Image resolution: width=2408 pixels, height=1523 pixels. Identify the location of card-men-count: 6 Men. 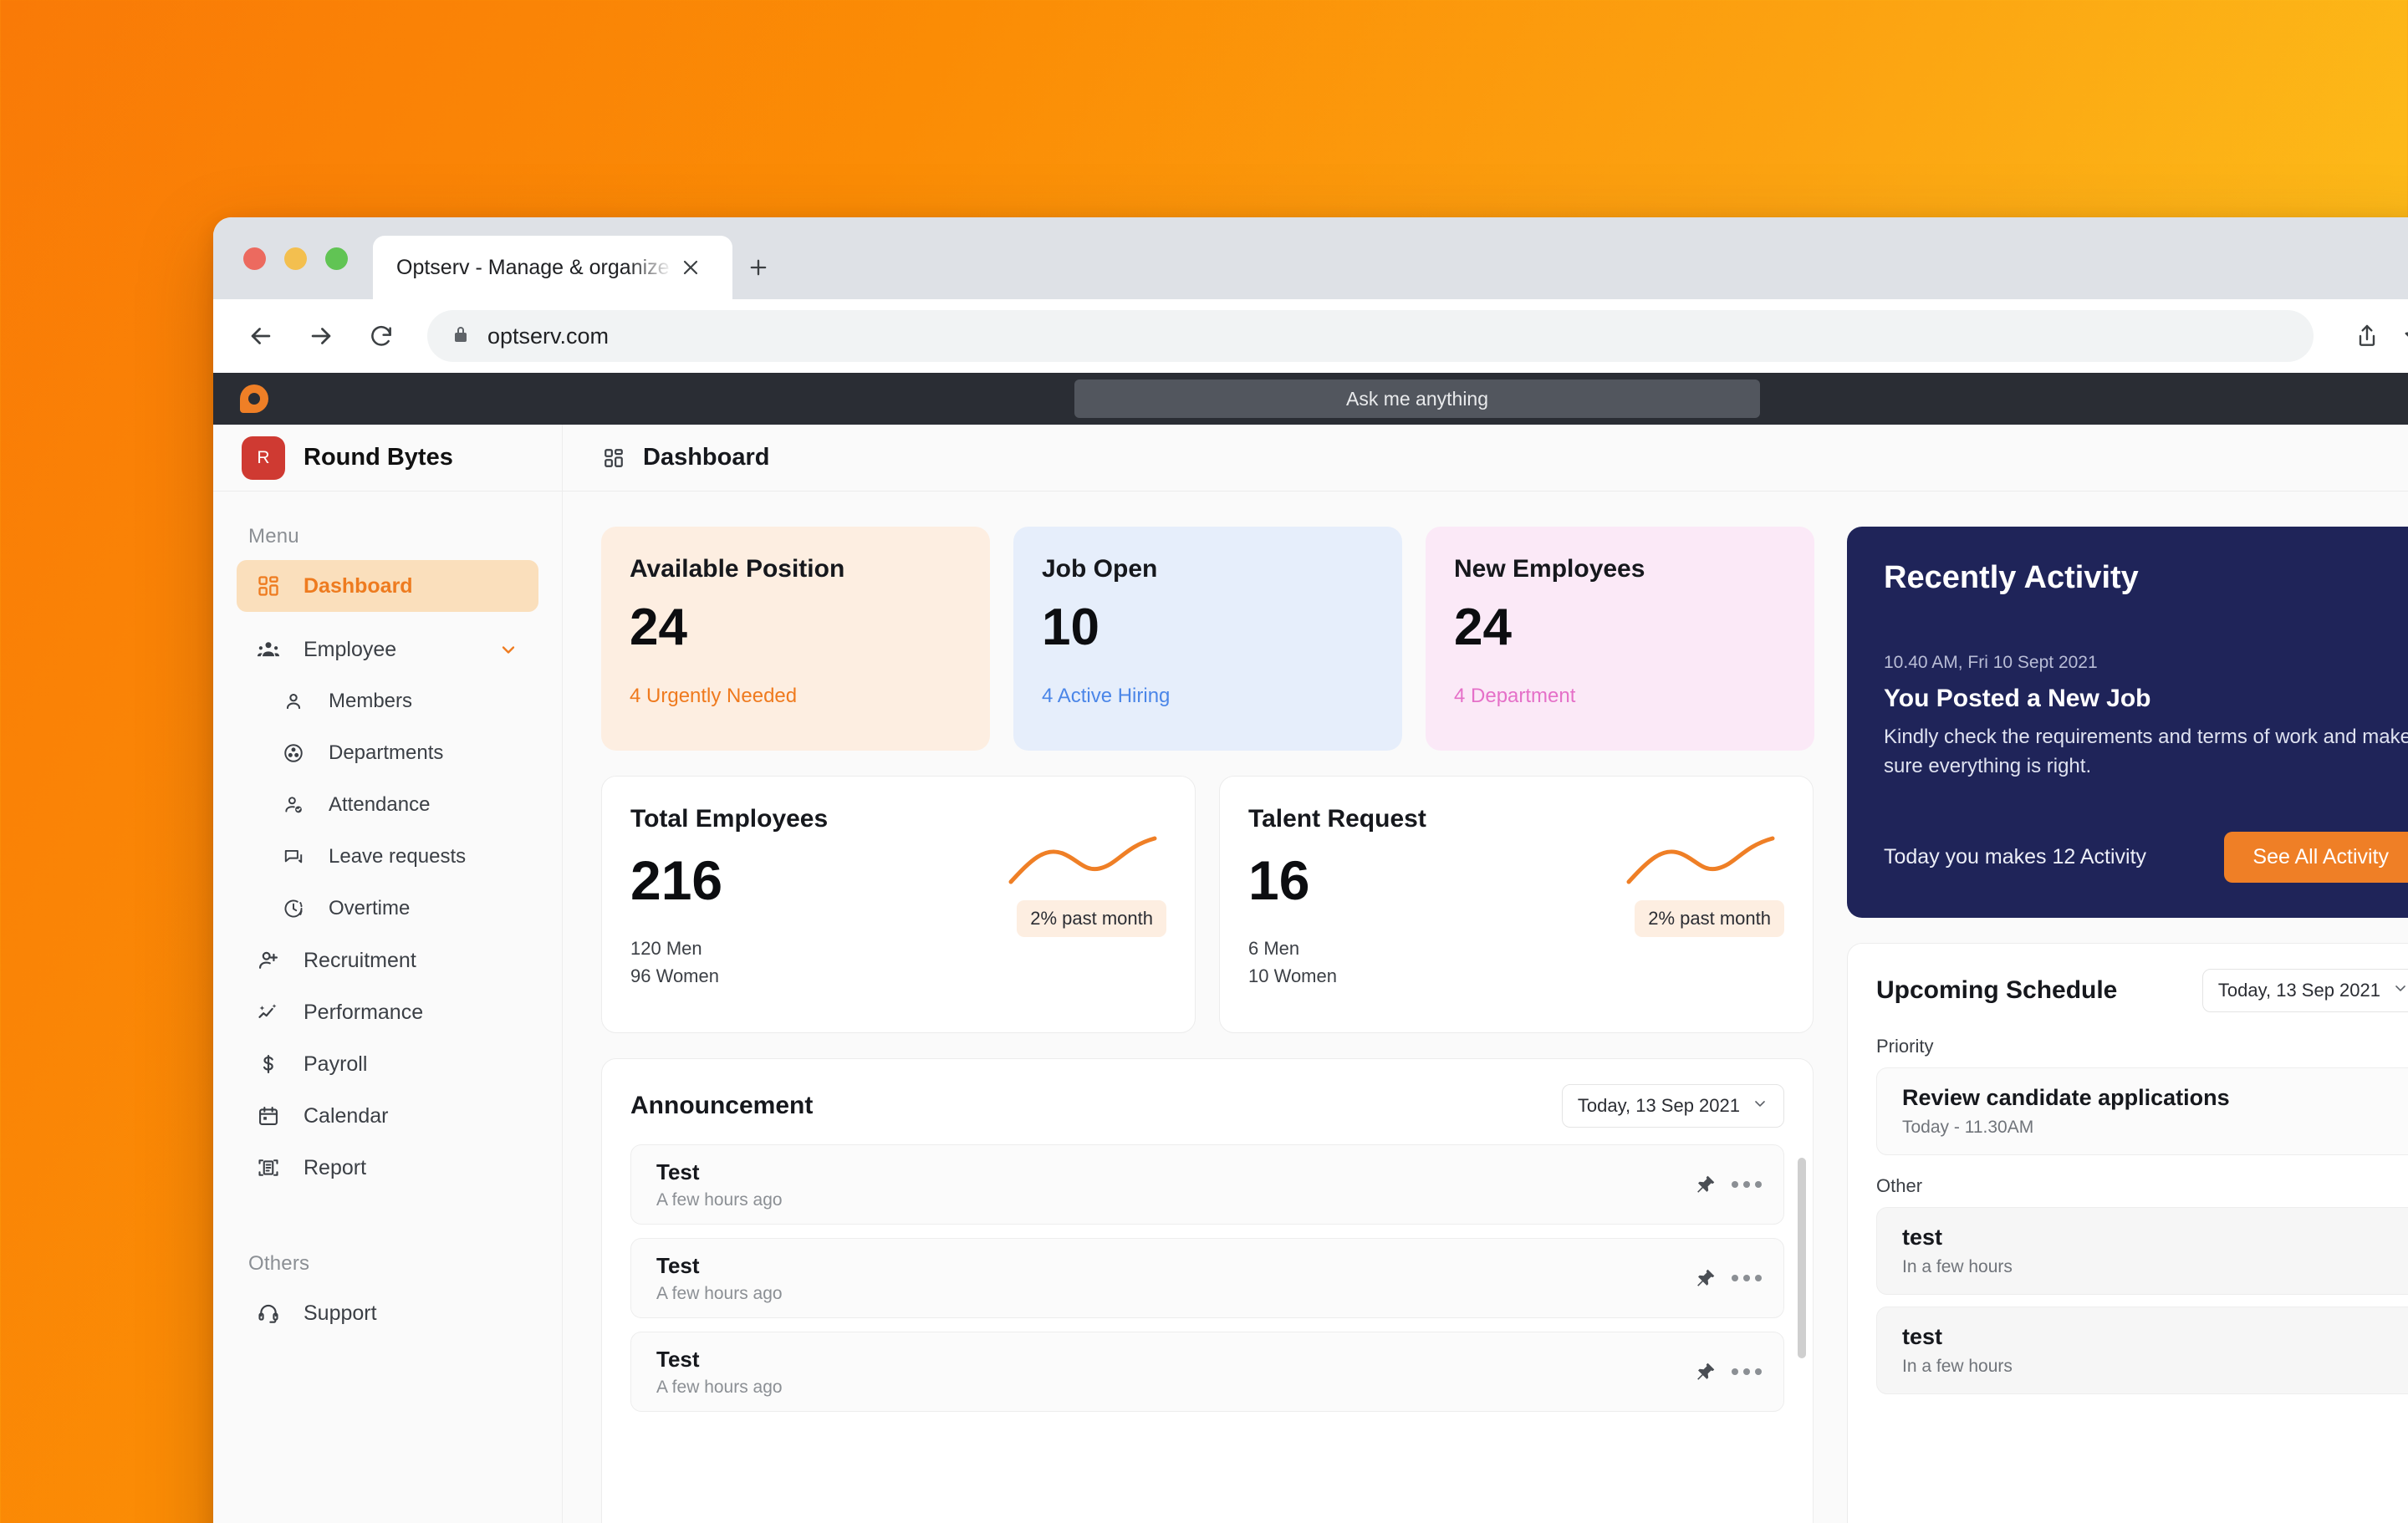
(1274, 949).